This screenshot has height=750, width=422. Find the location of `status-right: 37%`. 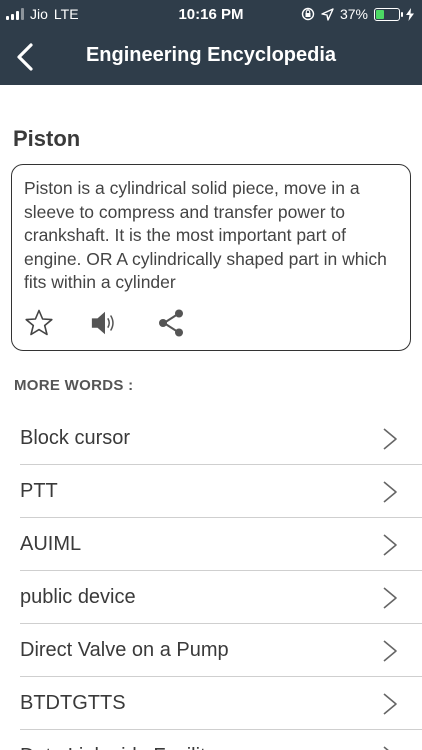

status-right: 37% is located at coordinates (357, 14).